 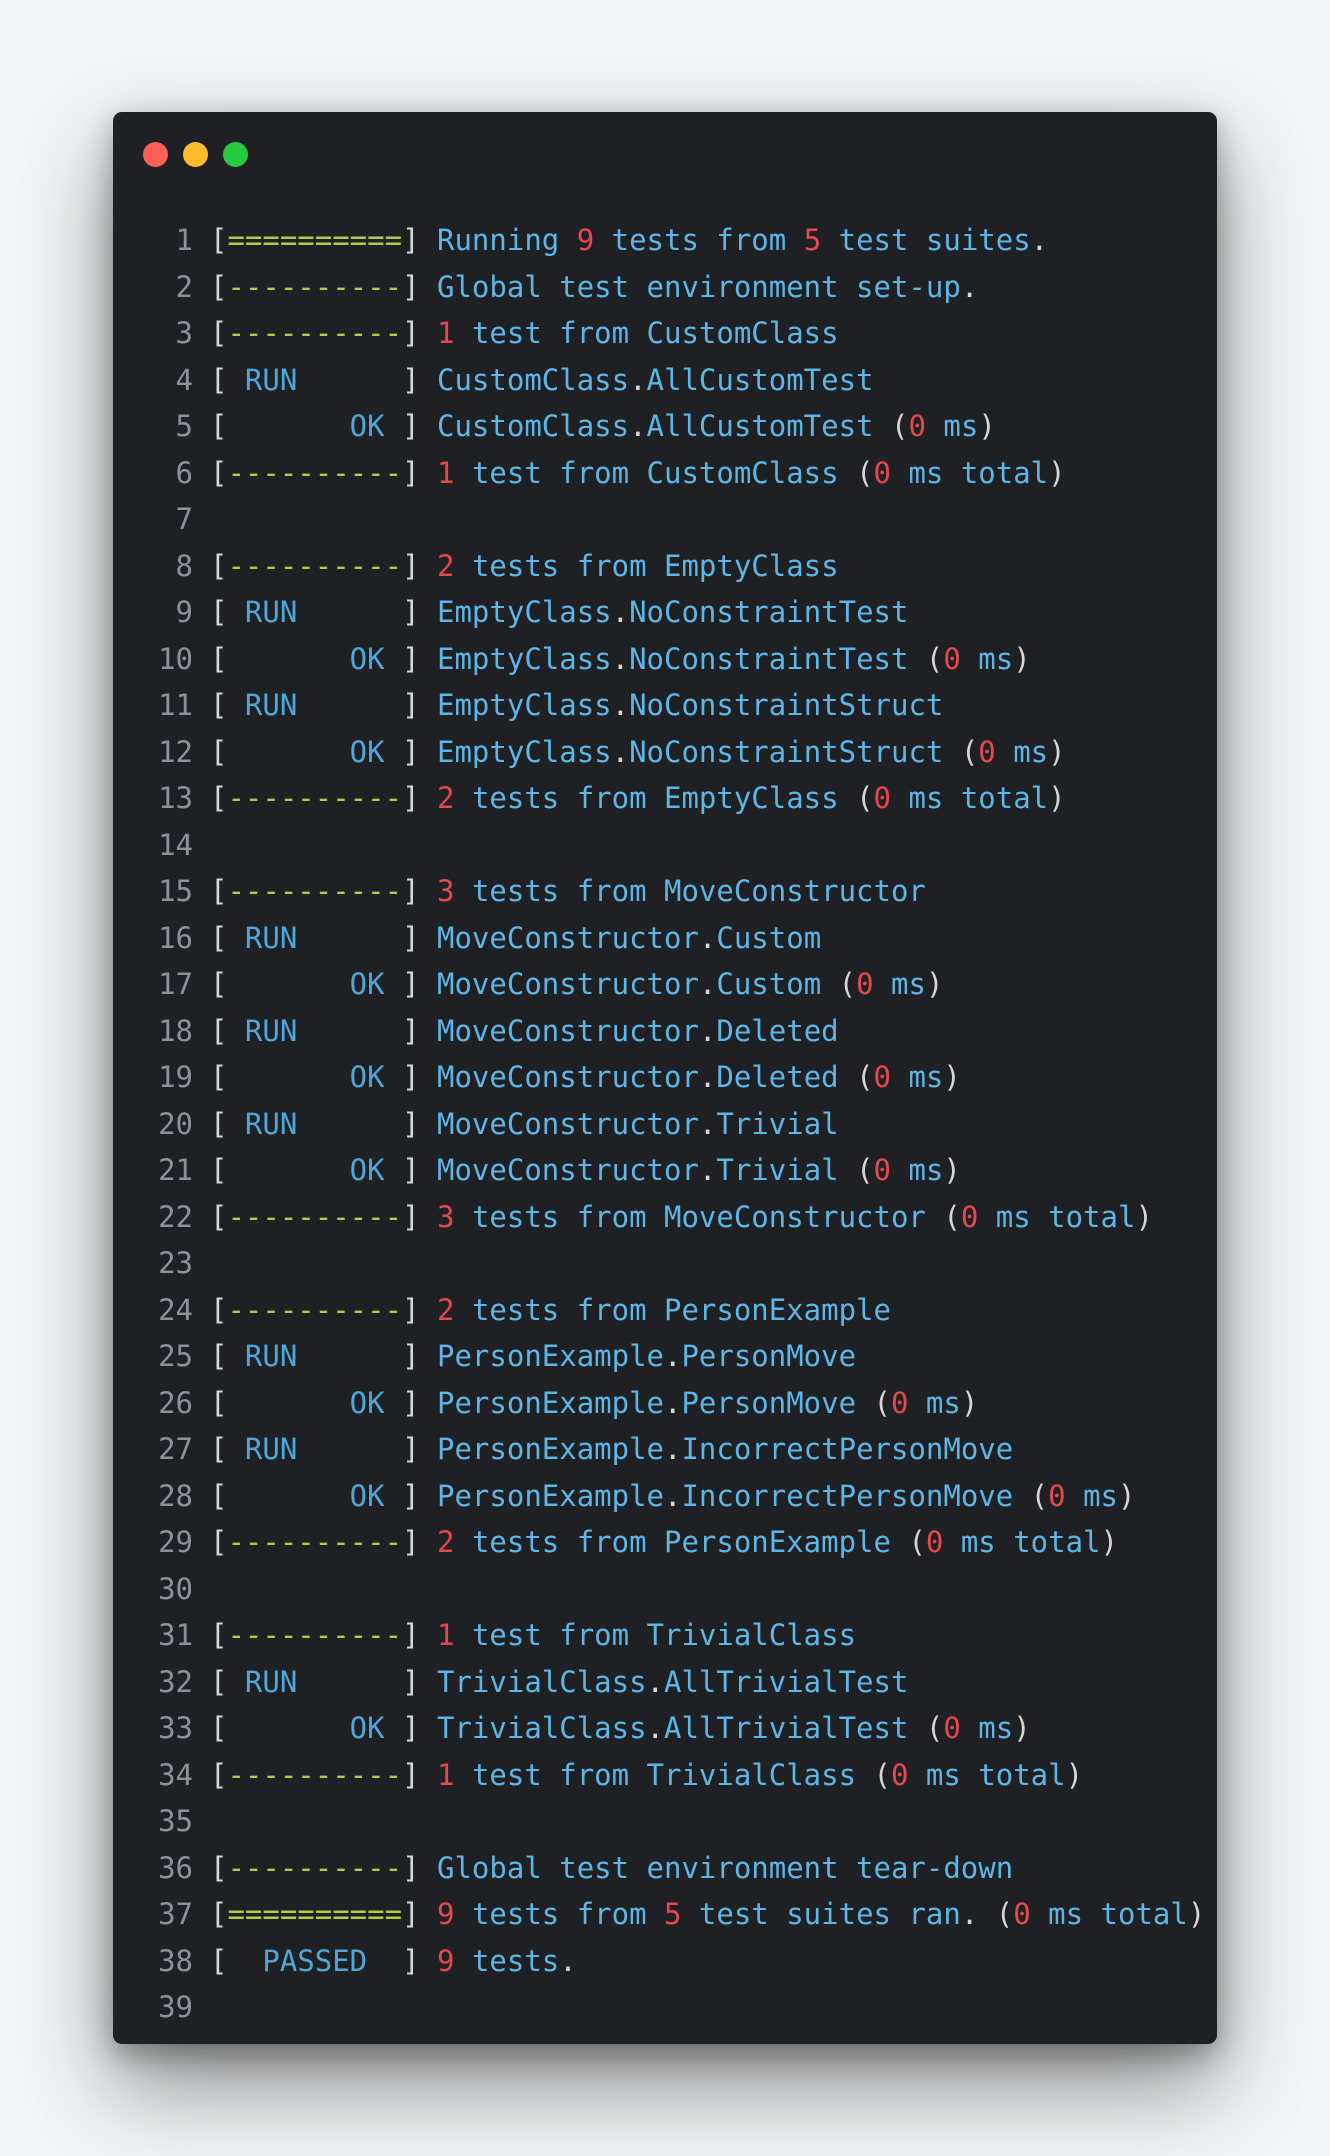 I want to click on output-line: 3 [----------] 1 test from CustomClass, so click(x=677, y=333).